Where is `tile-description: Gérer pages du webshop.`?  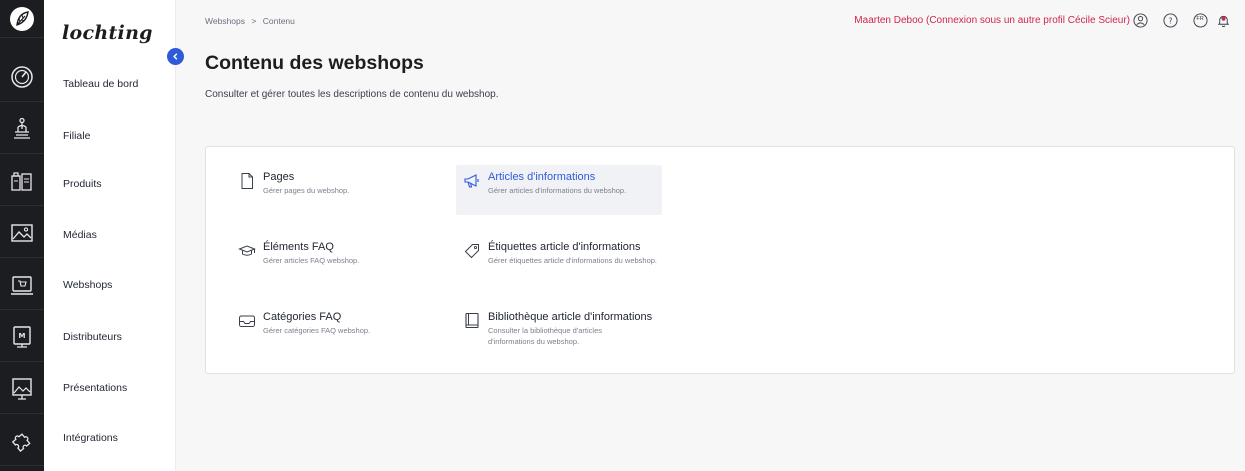 tile-description: Gérer pages du webshop. is located at coordinates (306, 190).